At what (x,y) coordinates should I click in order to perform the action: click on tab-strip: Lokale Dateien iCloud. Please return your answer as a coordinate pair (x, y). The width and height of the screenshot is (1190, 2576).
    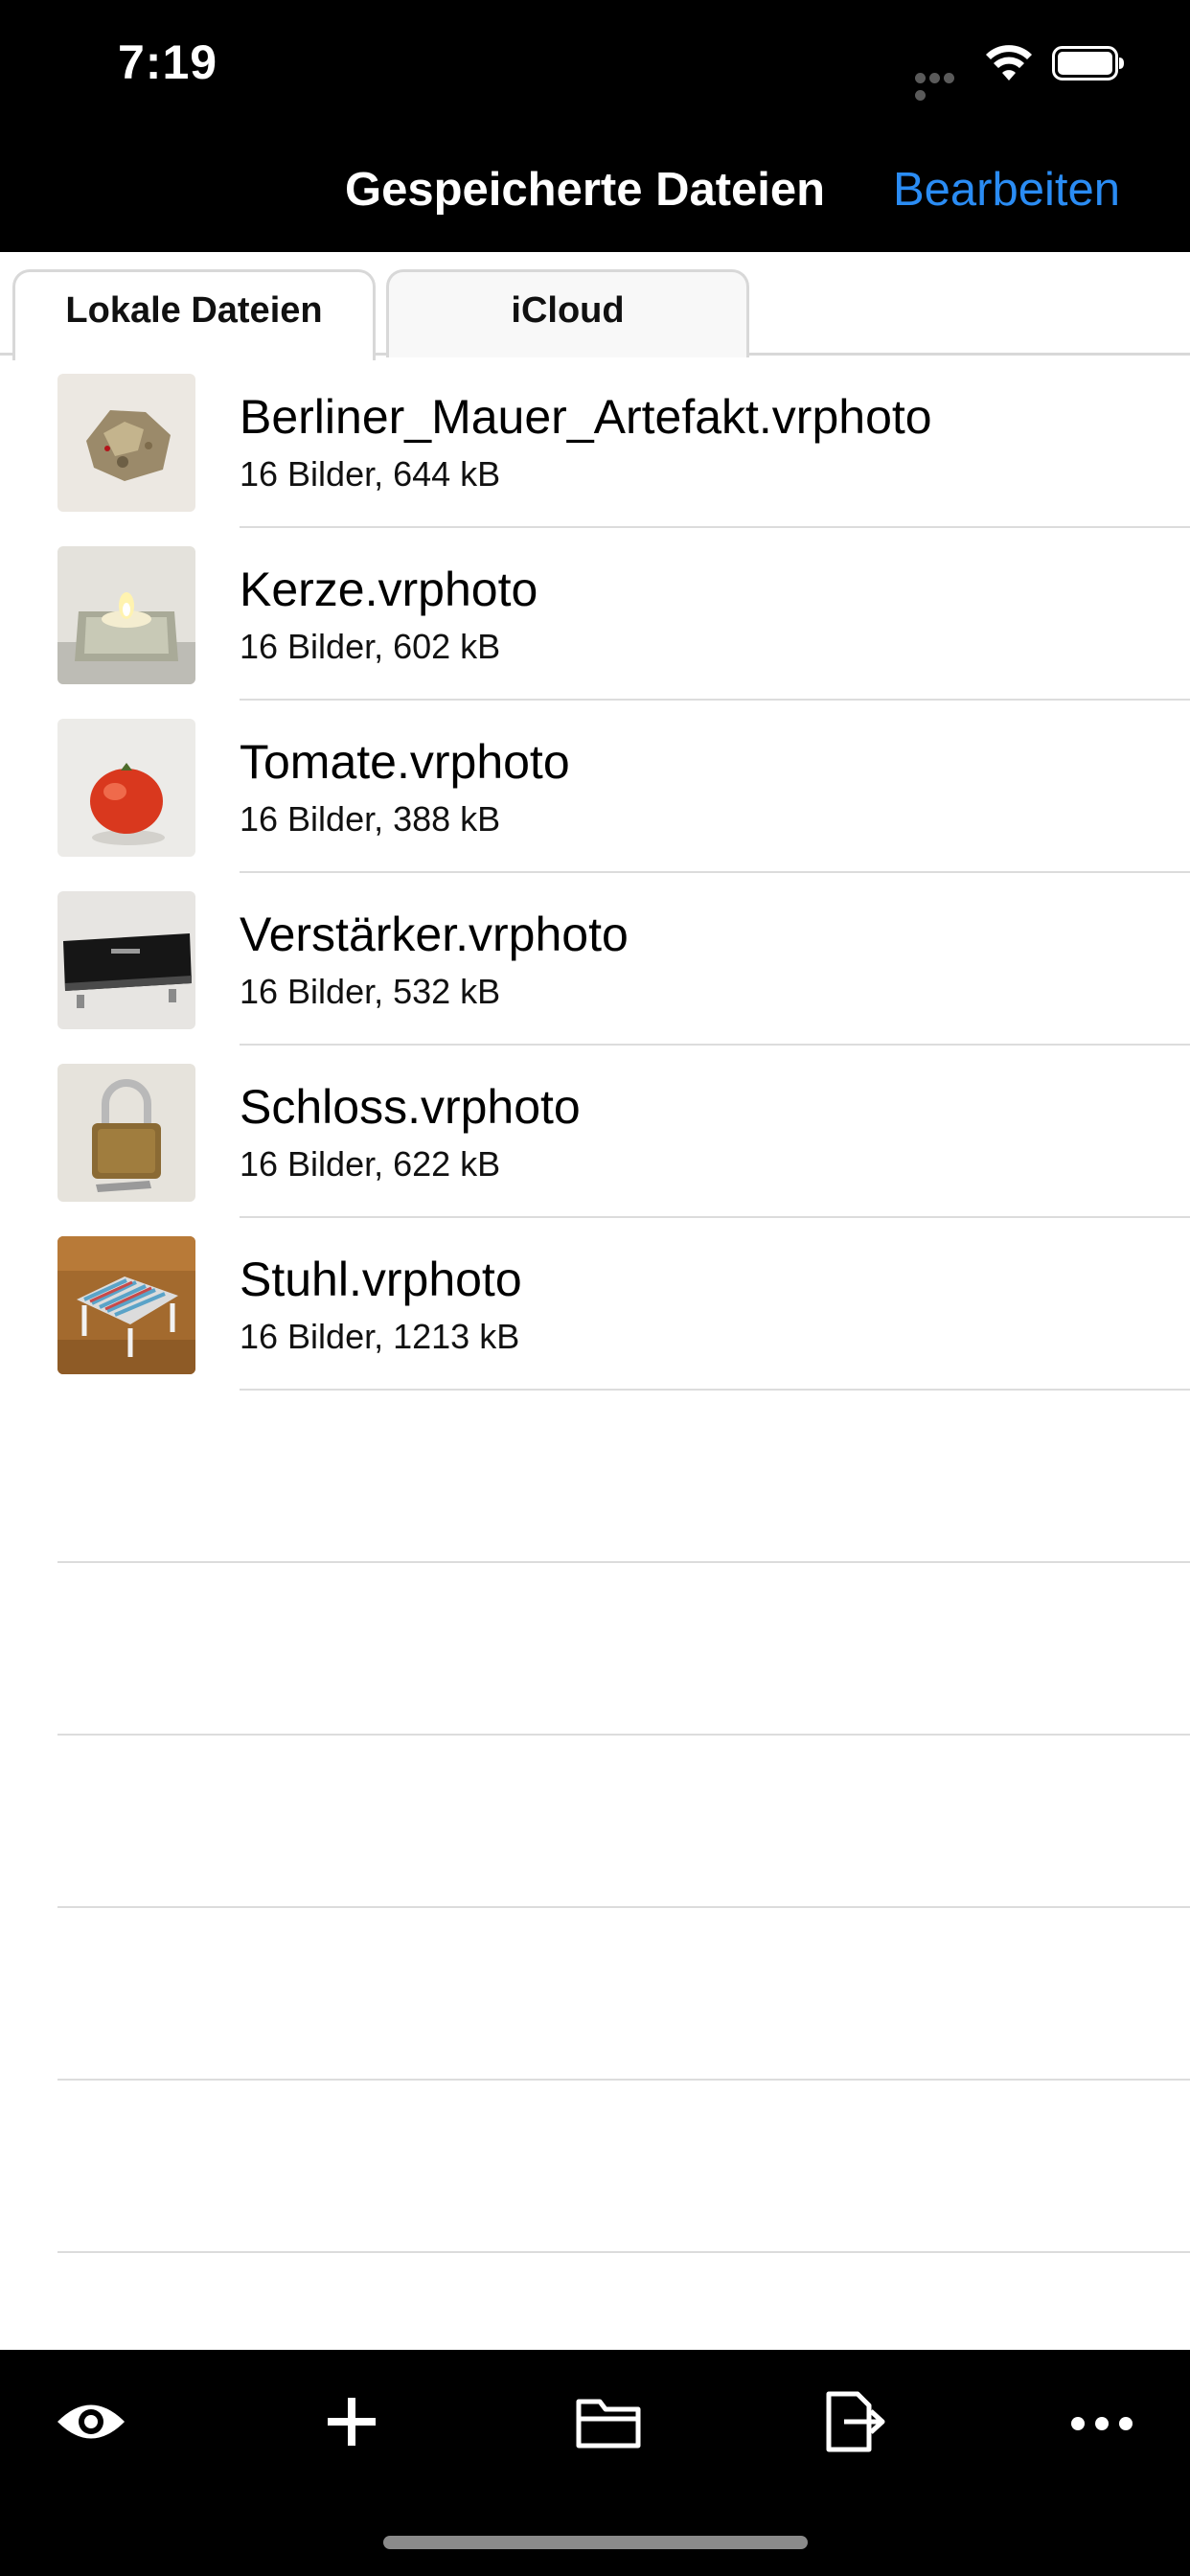
    Looking at the image, I should click on (595, 306).